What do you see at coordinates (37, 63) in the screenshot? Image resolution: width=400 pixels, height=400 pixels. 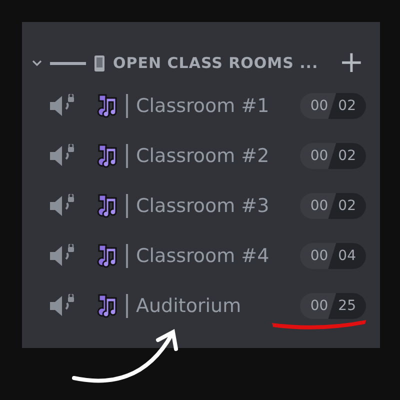 I see `chevron-icon` at bounding box center [37, 63].